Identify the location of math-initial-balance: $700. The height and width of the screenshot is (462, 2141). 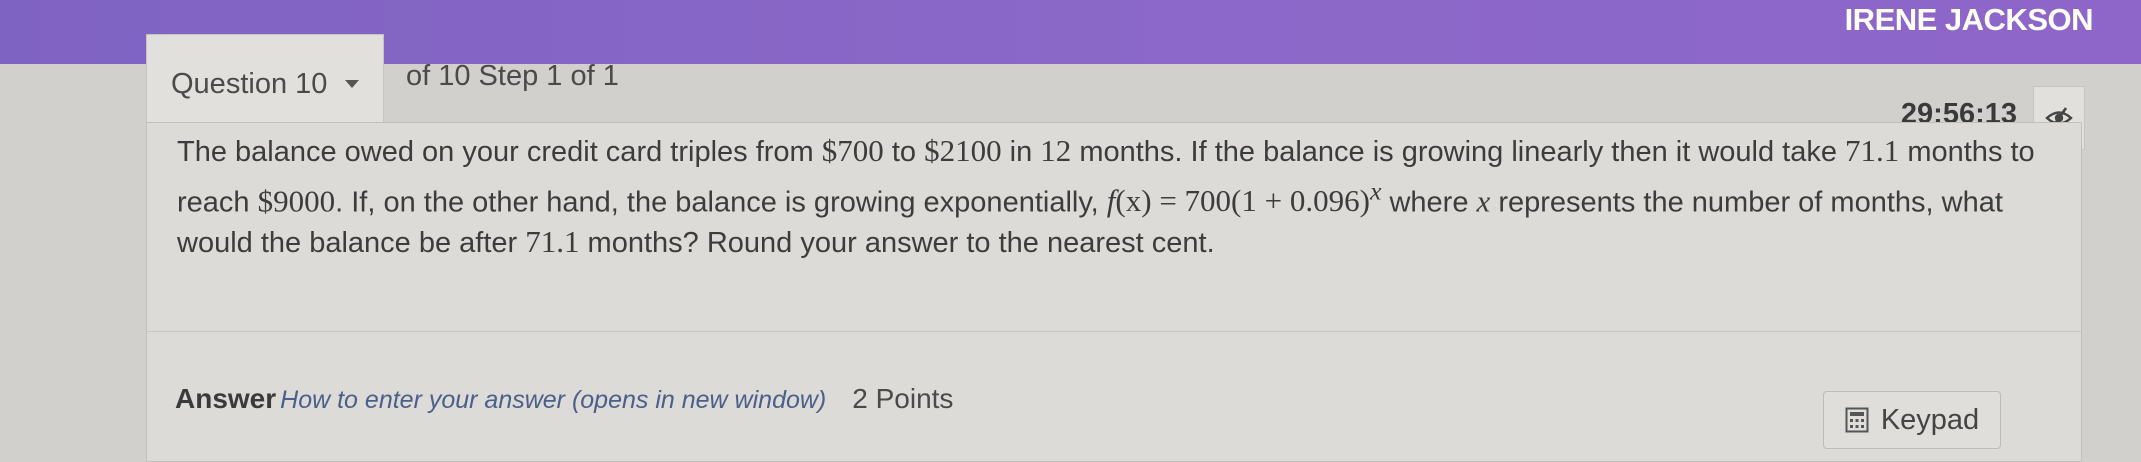
(852, 150).